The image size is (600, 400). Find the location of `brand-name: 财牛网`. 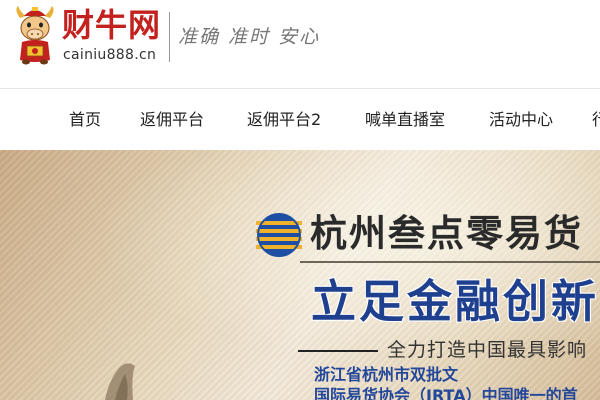

brand-name: 财牛网 is located at coordinates (111, 25).